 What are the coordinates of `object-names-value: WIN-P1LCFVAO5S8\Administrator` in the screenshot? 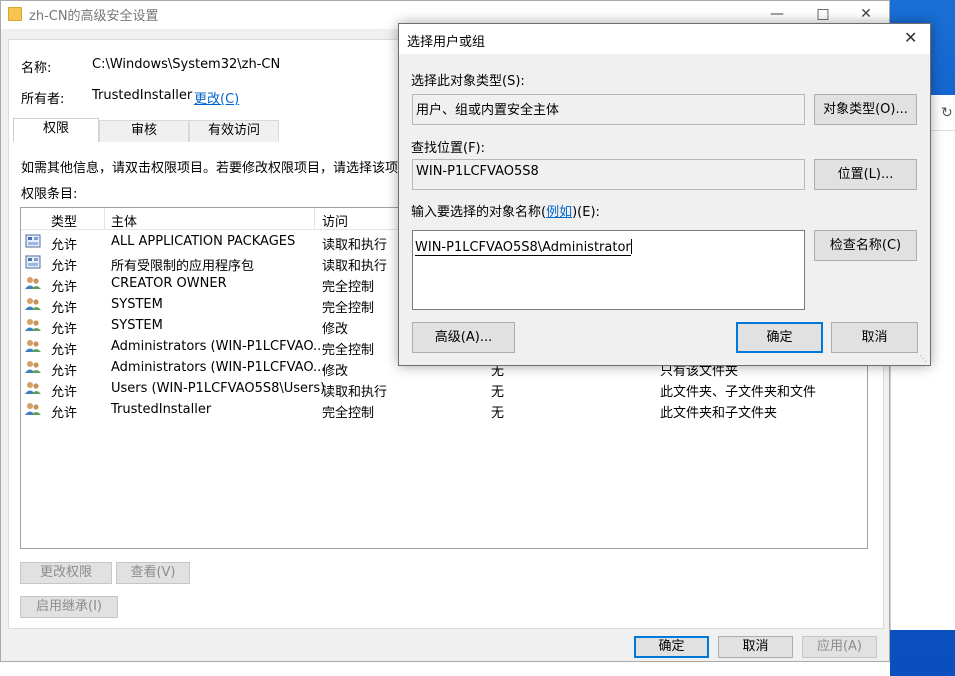 It's located at (523, 248).